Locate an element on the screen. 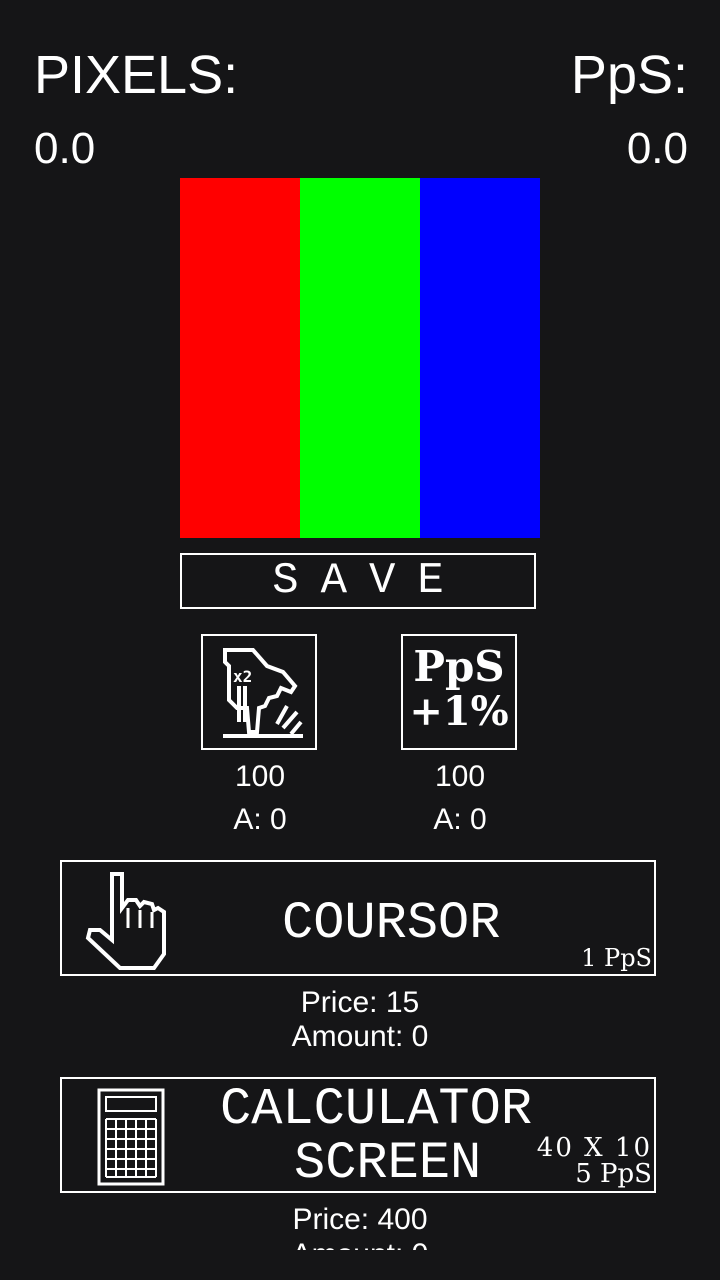 This screenshot has height=1280, width=720. shop-item-price: Price: 400 is located at coordinates (360, 1219).